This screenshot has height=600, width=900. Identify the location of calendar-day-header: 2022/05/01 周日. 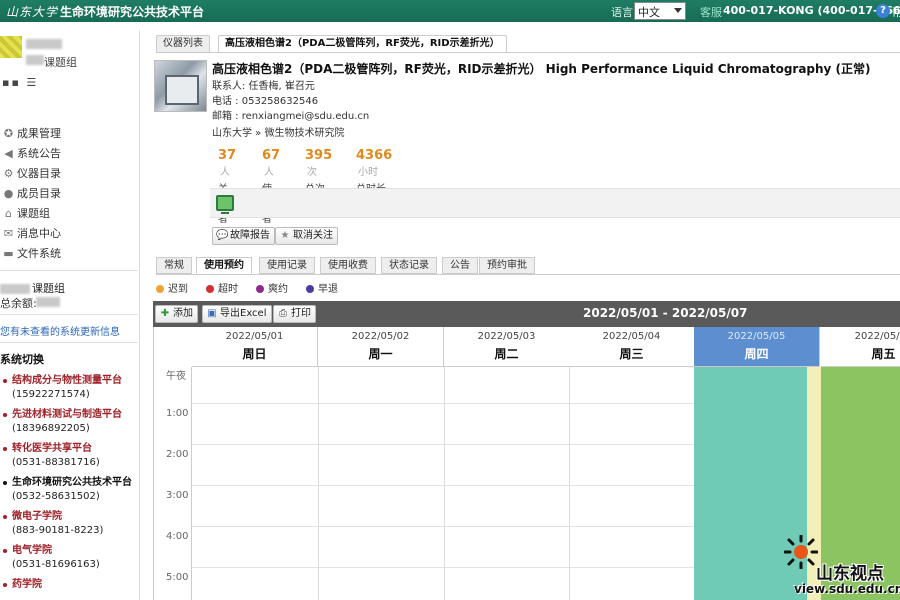
(255, 347).